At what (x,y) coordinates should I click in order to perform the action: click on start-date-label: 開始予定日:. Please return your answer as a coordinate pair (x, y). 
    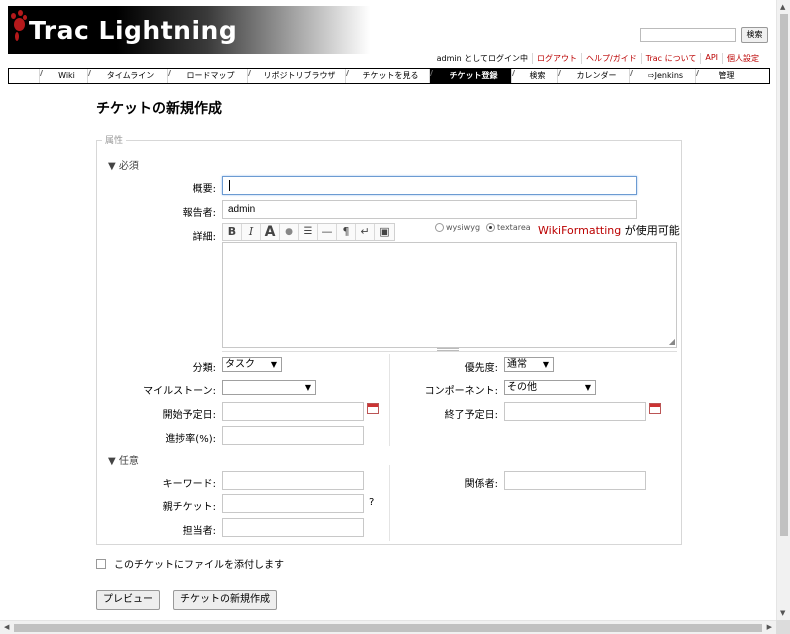
    Looking at the image, I should click on (189, 415).